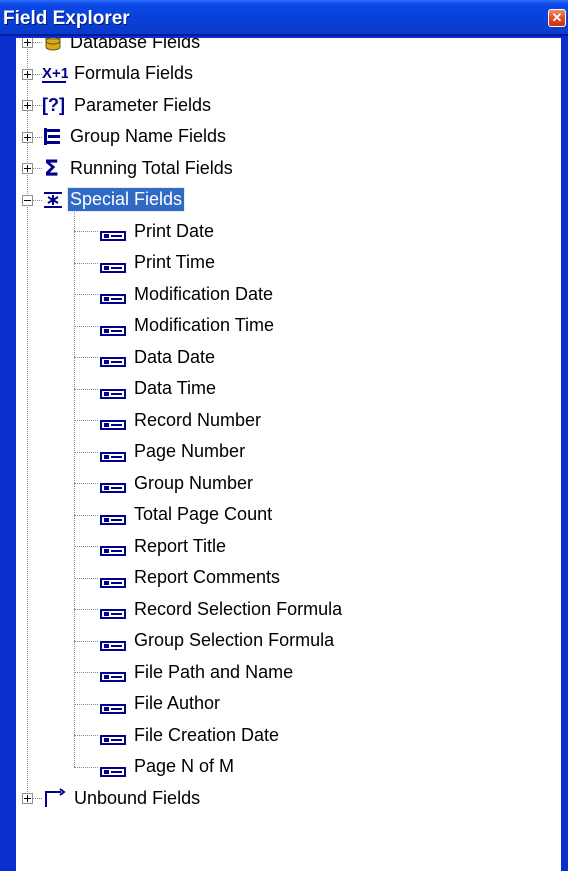 This screenshot has width=568, height=871. I want to click on tree-item-group-name-fields: Group Name Fields, so click(135, 137).